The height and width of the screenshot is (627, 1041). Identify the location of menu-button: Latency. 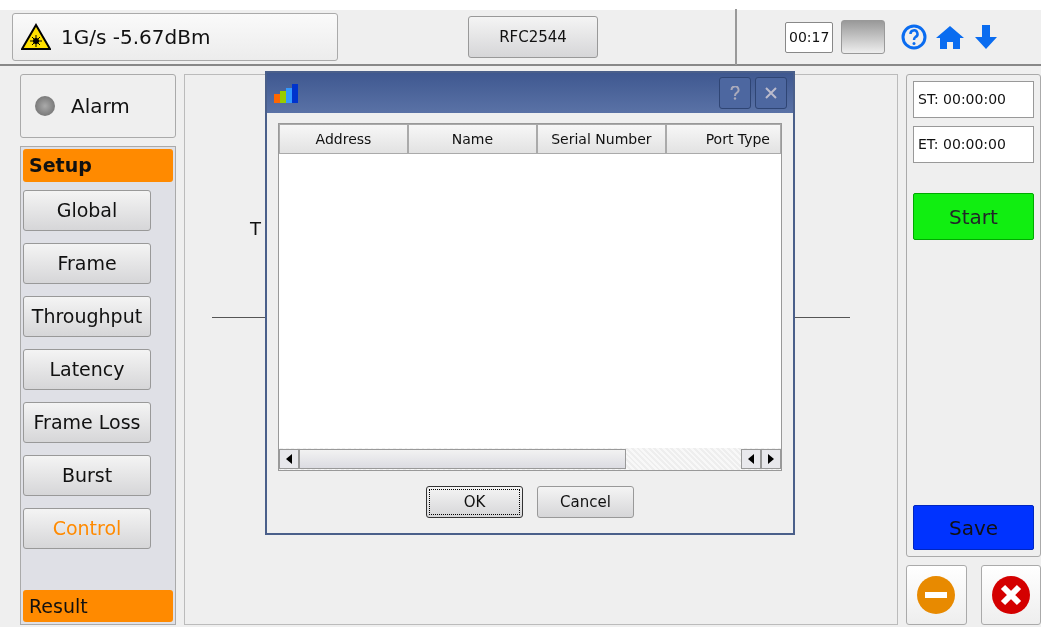
(87, 369).